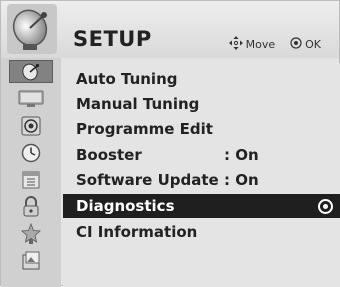  What do you see at coordinates (125, 206) in the screenshot?
I see `menu-item-label: Diagnostics` at bounding box center [125, 206].